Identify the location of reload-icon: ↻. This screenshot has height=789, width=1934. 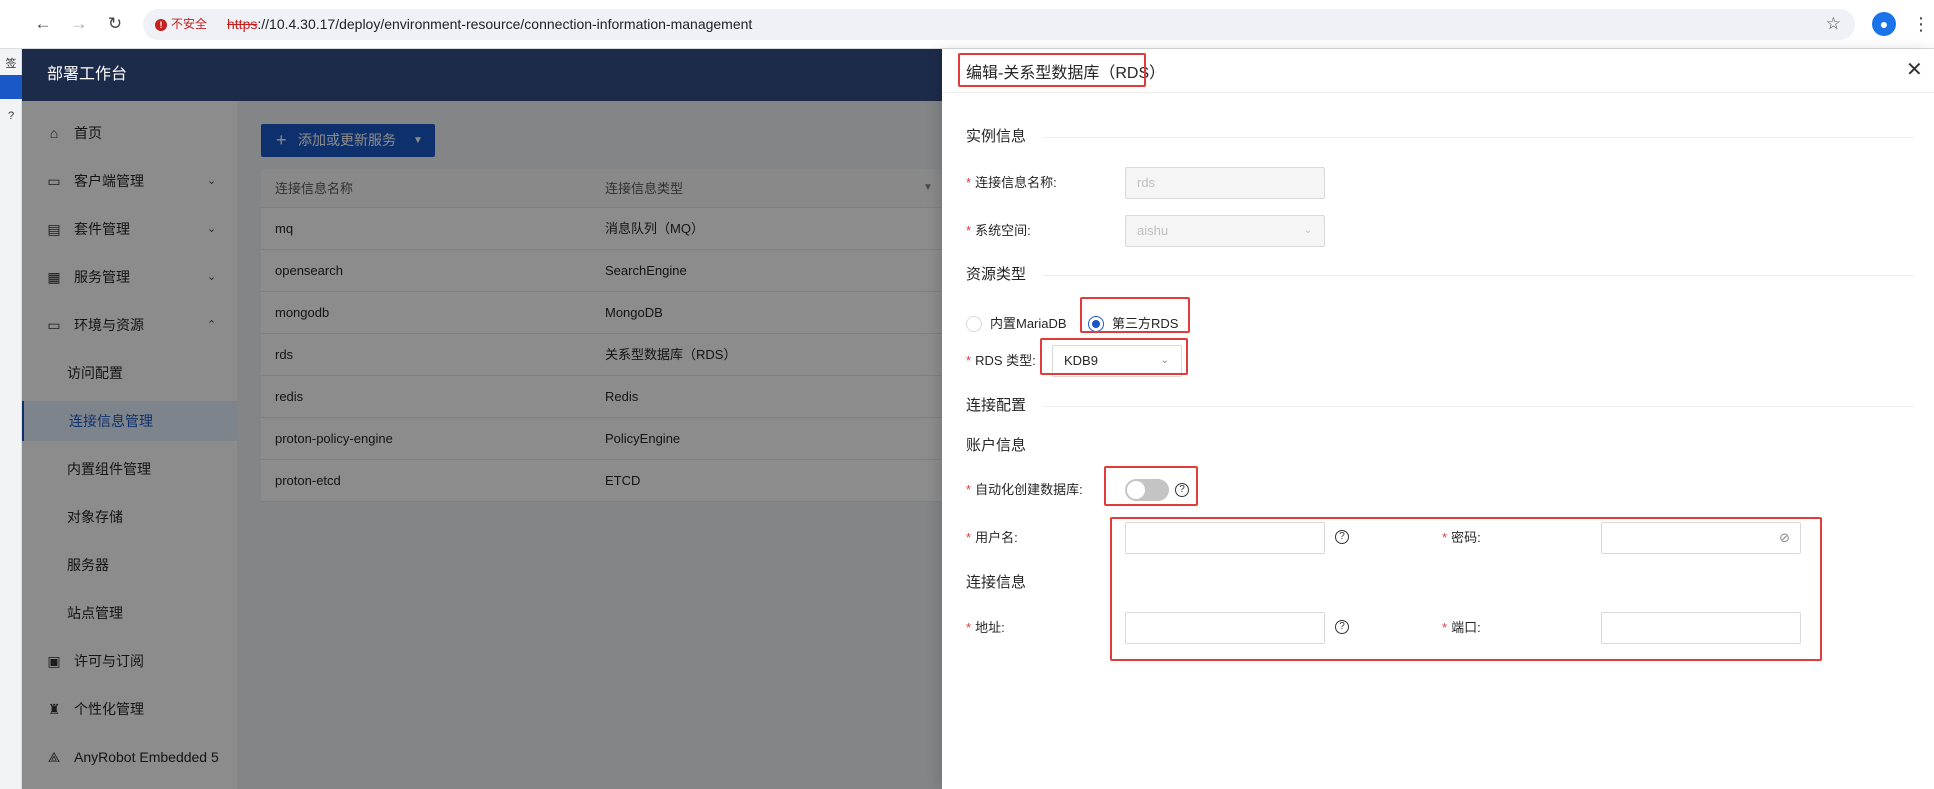
(115, 24).